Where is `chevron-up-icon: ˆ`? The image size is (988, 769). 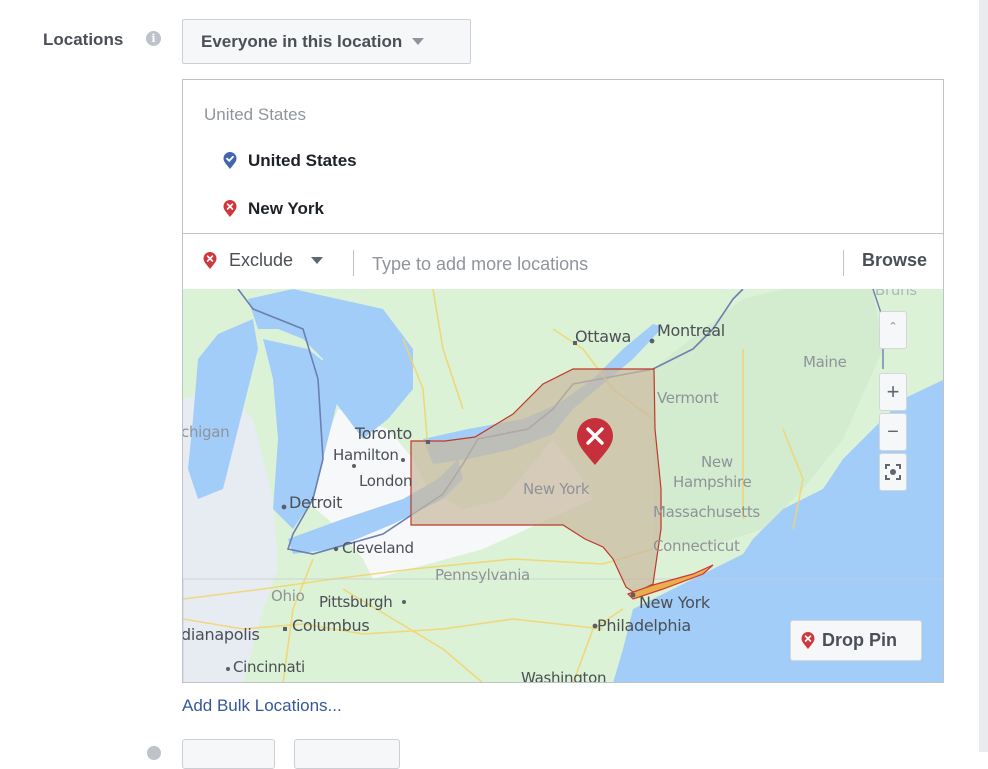 chevron-up-icon: ˆ is located at coordinates (893, 329).